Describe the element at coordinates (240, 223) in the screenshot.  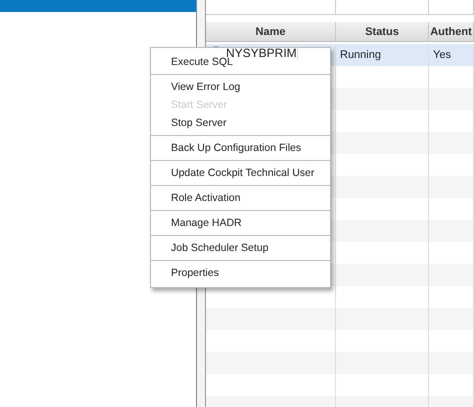
I see `menu-item: Manage HADR` at that location.